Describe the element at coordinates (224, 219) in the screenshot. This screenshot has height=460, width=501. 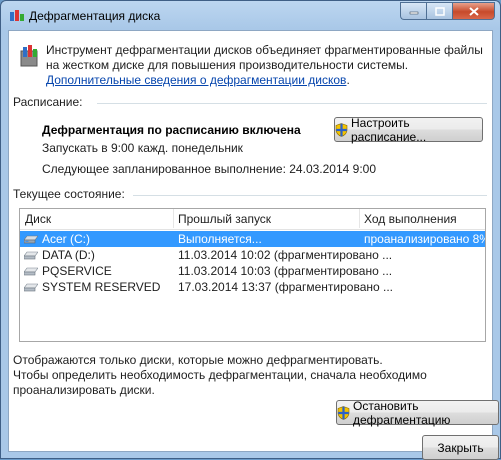
I see `column-header-last-run: Прошлый запуск` at that location.